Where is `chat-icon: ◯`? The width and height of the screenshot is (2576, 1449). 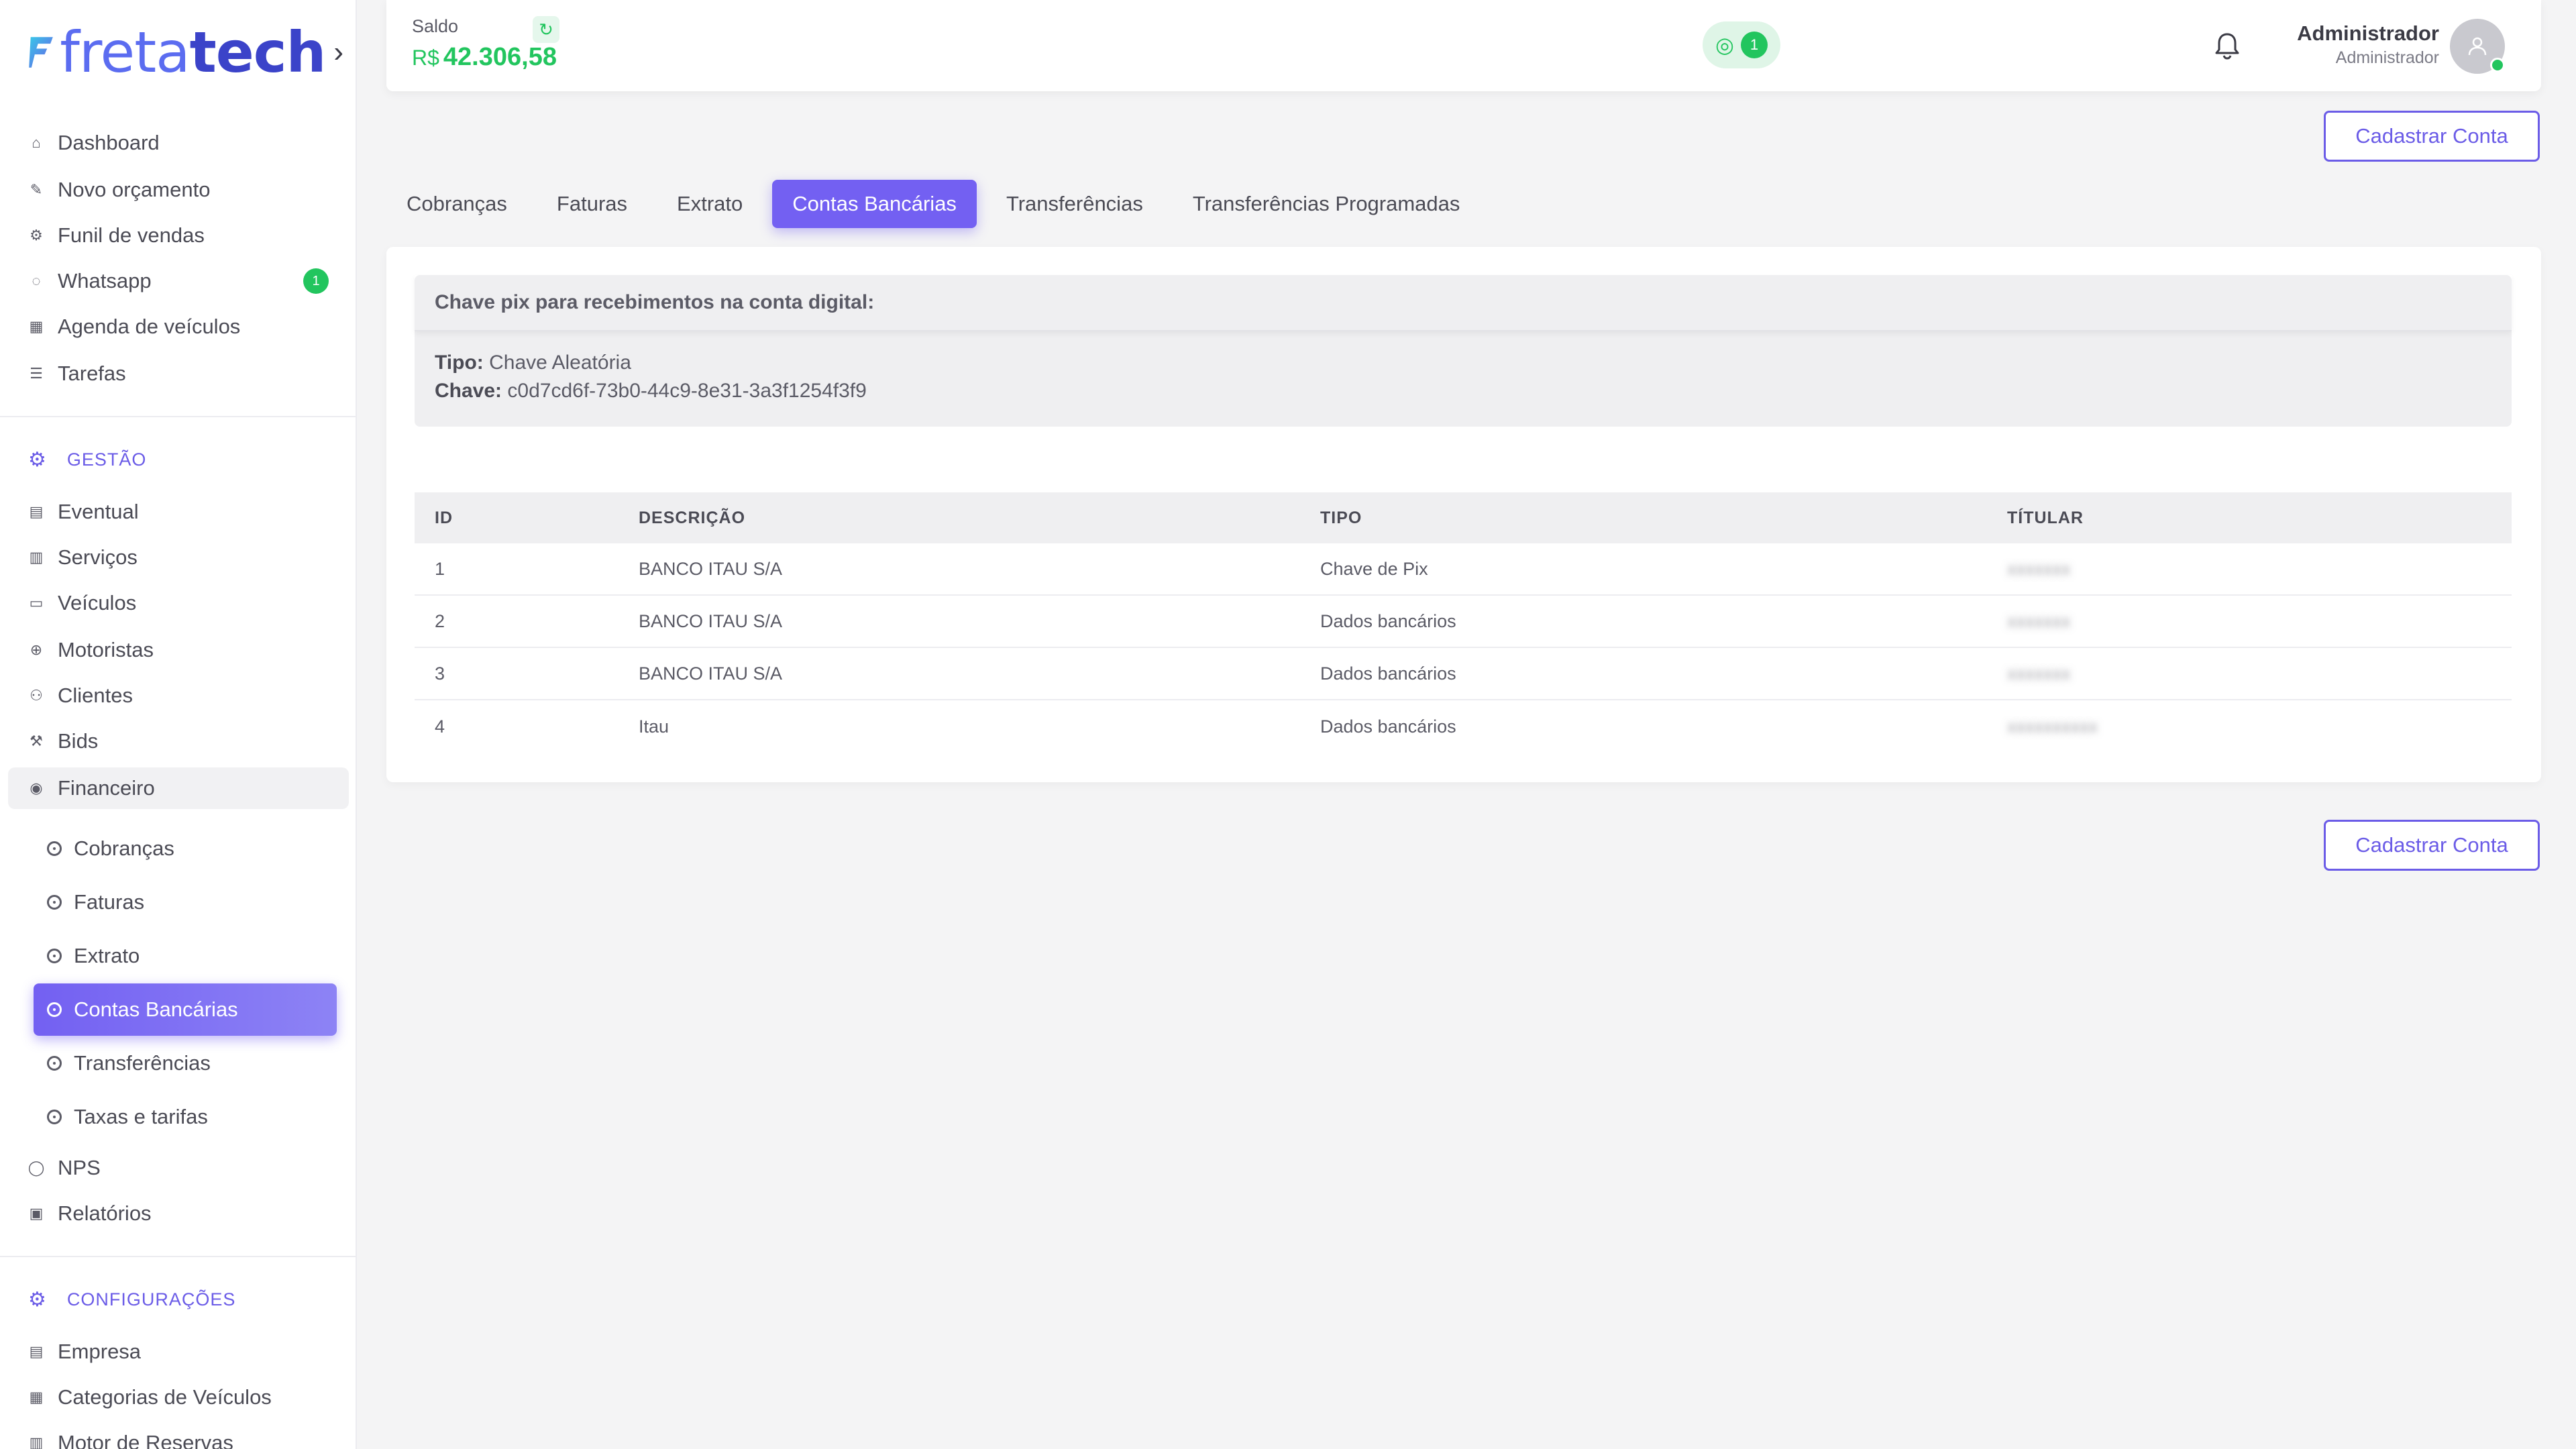 chat-icon: ◯ is located at coordinates (36, 1167).